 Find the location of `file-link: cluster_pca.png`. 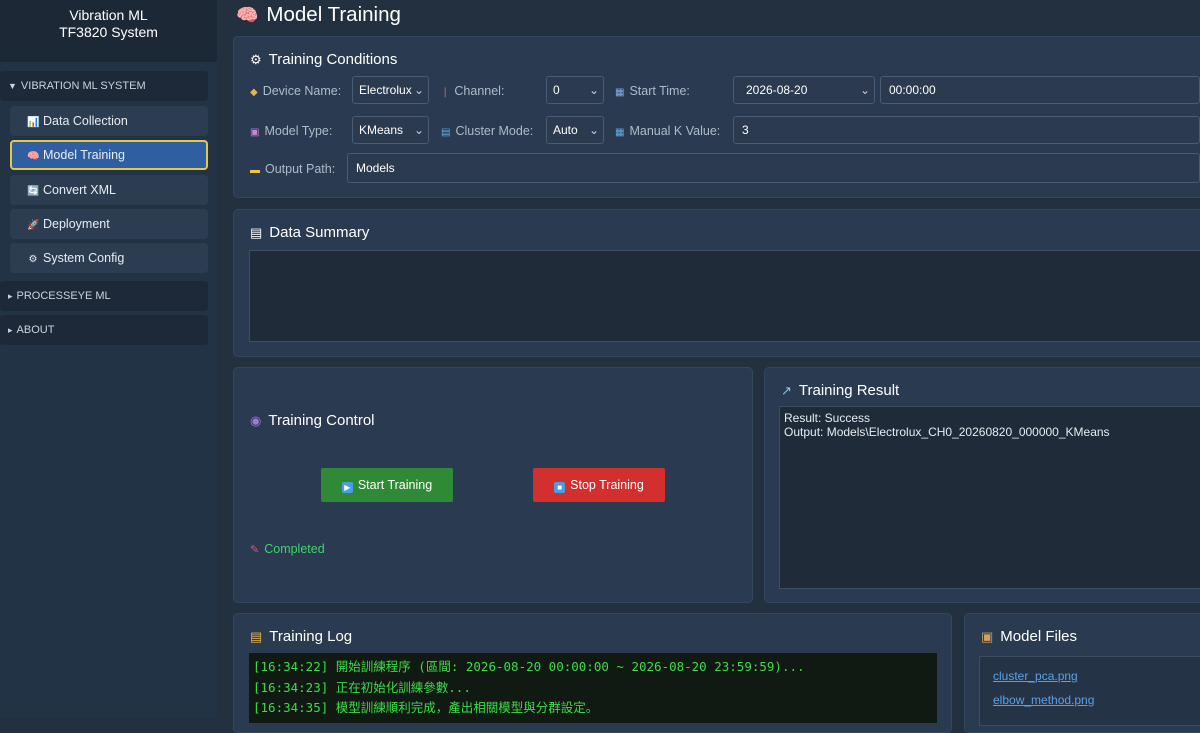

file-link: cluster_pca.png is located at coordinates (1035, 676).